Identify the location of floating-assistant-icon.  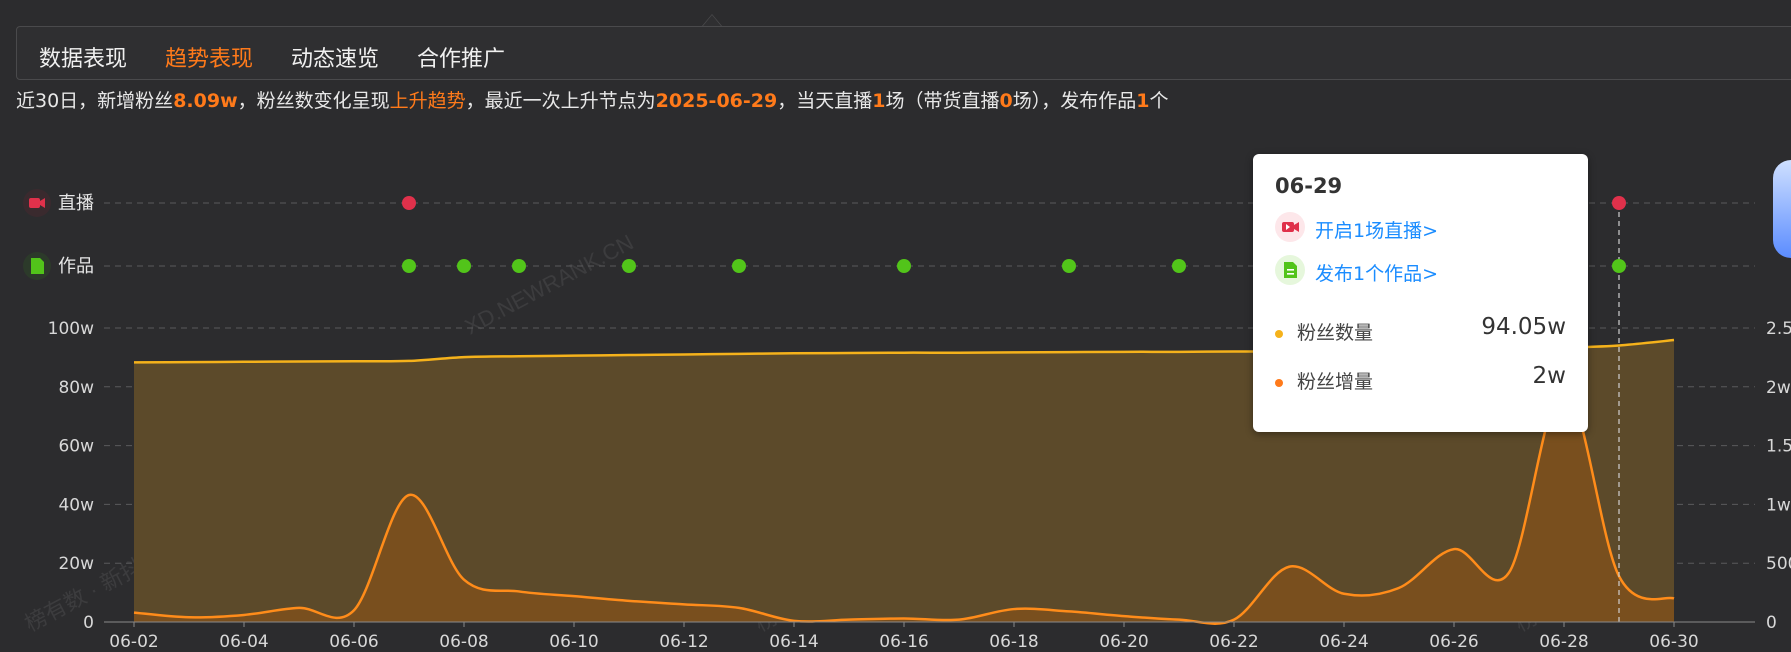
(1782, 209).